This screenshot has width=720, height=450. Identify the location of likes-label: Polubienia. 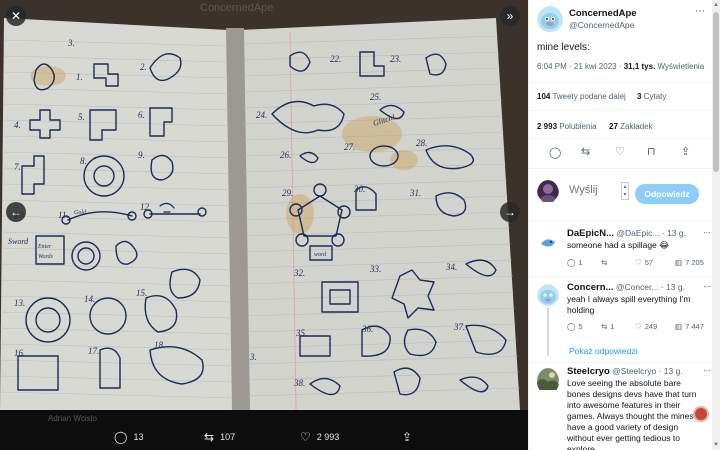
(578, 126).